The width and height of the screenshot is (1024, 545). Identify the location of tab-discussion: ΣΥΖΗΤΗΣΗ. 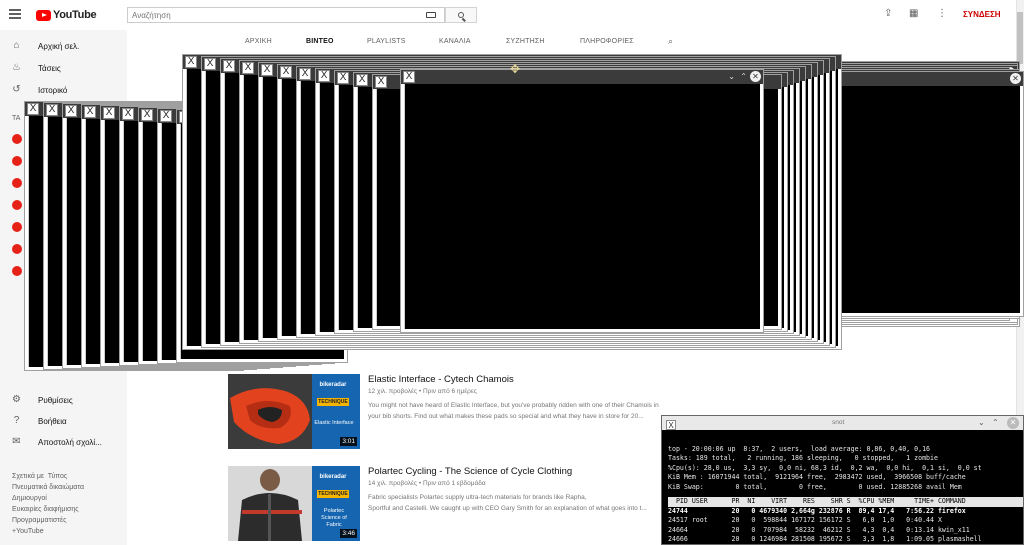
(525, 41).